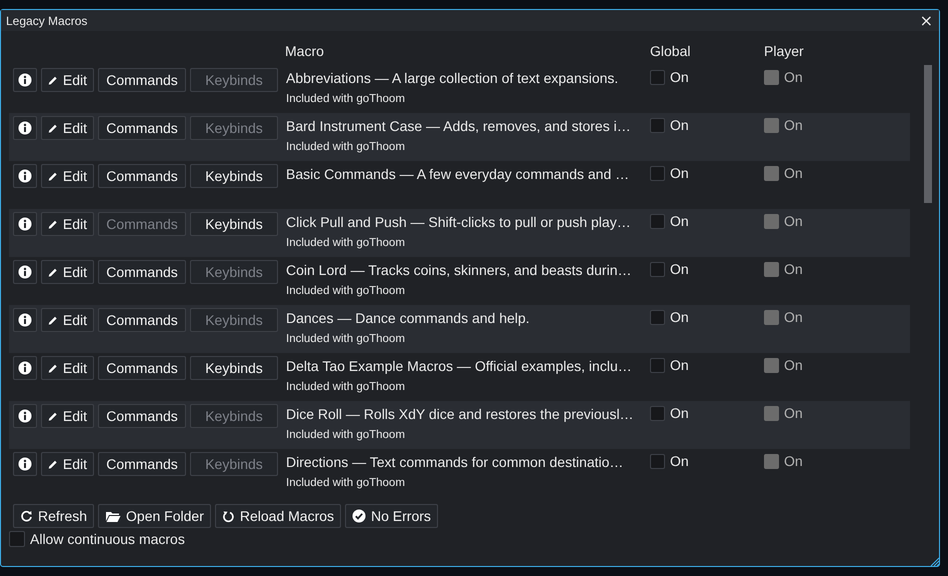  Describe the element at coordinates (670, 51) in the screenshot. I see `column-header: Global` at that location.